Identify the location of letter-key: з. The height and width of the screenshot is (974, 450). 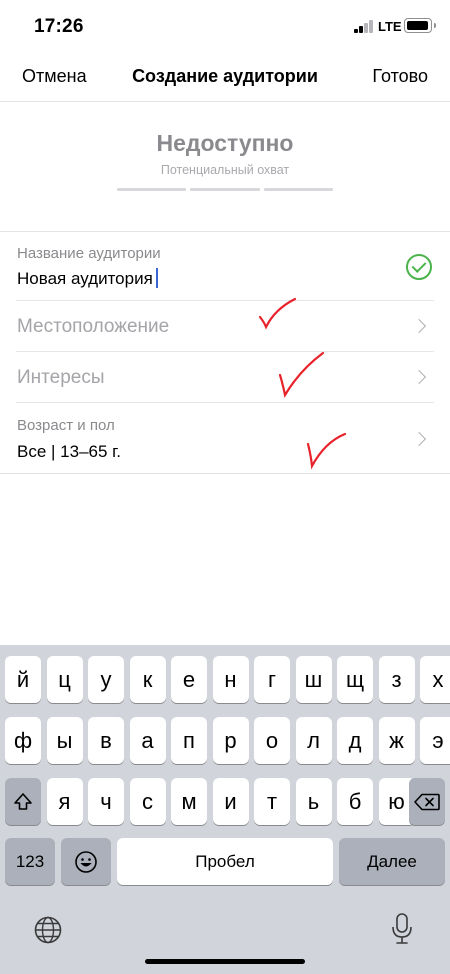
(396, 679).